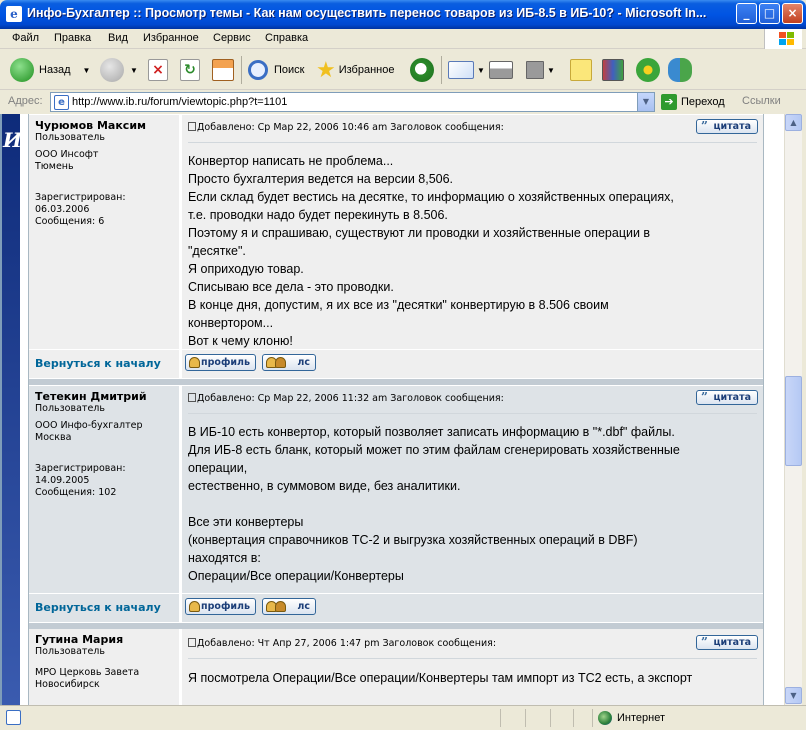 The width and height of the screenshot is (806, 730). What do you see at coordinates (70, 221) in the screenshot?
I see `author-message-count: Сообщения: 6` at bounding box center [70, 221].